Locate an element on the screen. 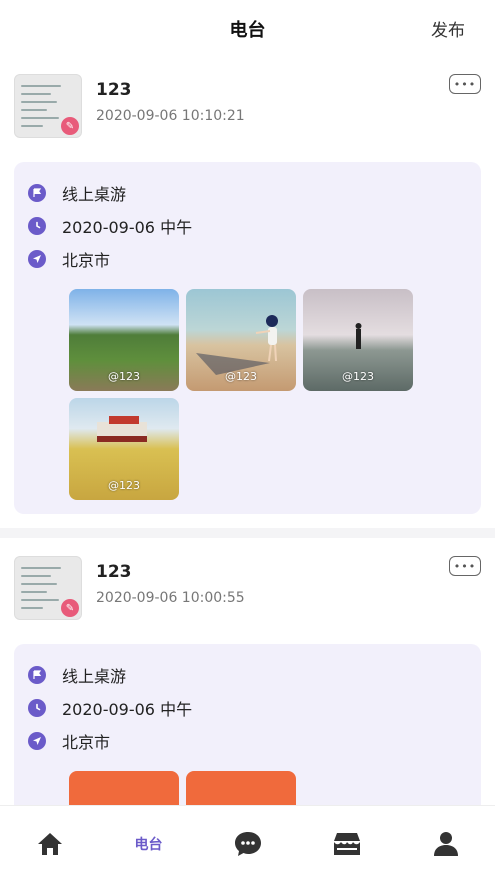 This screenshot has width=495, height=881. store-icon is located at coordinates (346, 843).